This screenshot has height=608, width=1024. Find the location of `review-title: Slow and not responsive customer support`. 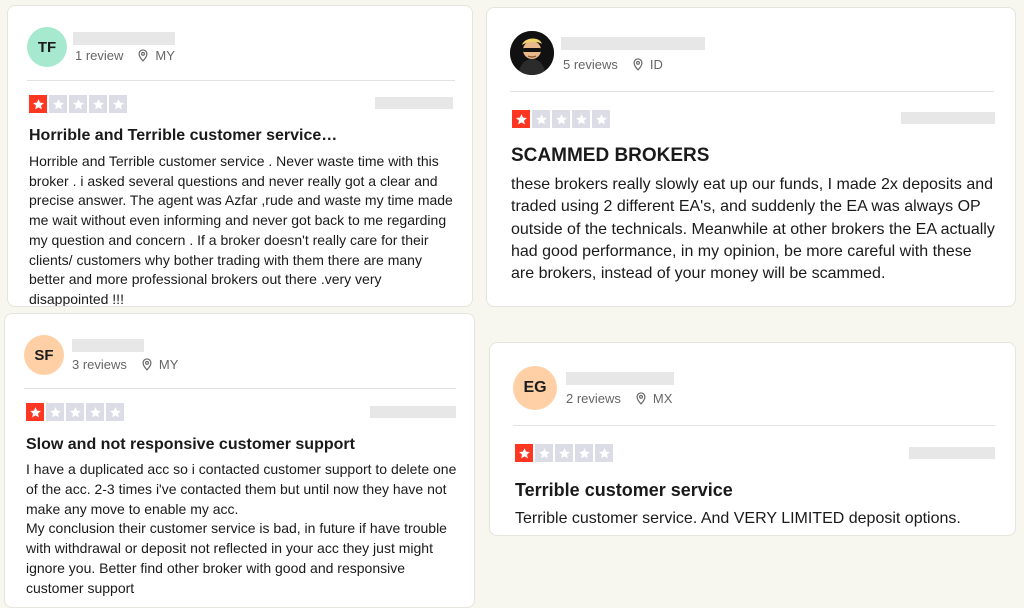

review-title: Slow and not responsive customer support is located at coordinates (190, 445).